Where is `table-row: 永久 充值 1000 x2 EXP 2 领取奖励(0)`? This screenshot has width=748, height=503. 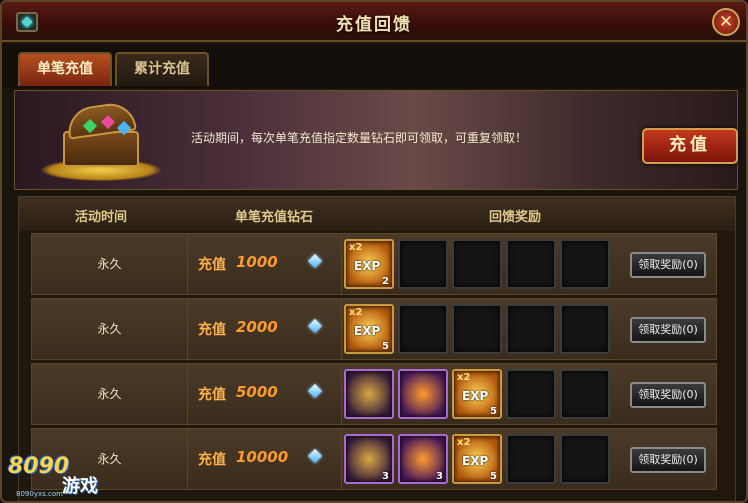
table-row: 永久 充值 1000 x2 EXP 2 领取奖励(0) is located at coordinates (374, 264).